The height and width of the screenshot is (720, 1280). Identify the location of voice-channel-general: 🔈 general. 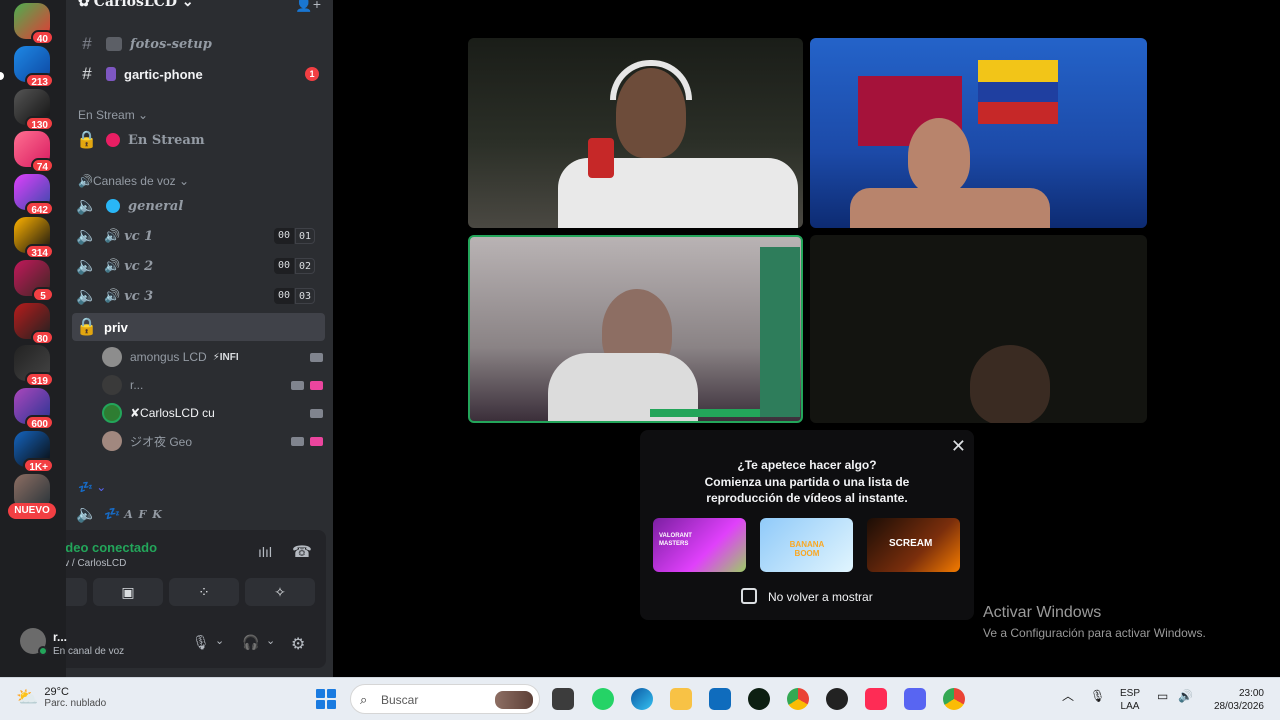
(198, 206).